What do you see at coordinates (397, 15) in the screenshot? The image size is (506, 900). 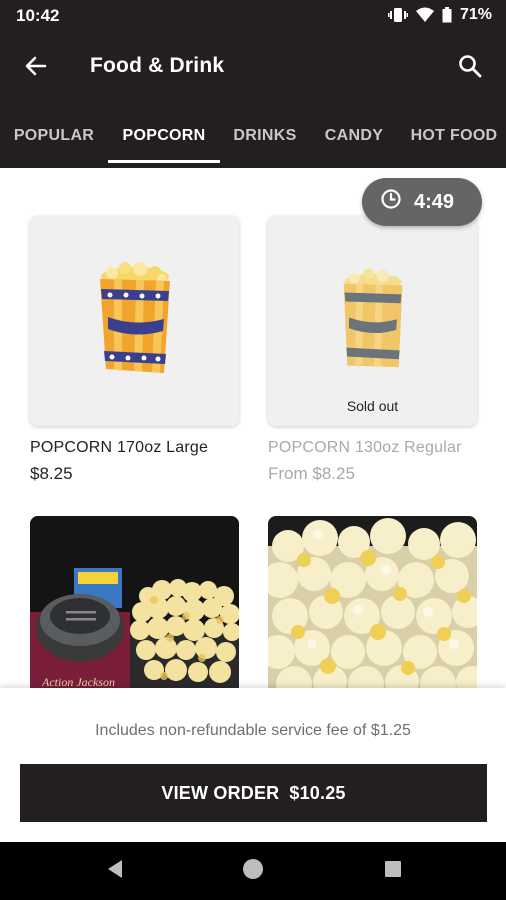 I see `vibrate-icon` at bounding box center [397, 15].